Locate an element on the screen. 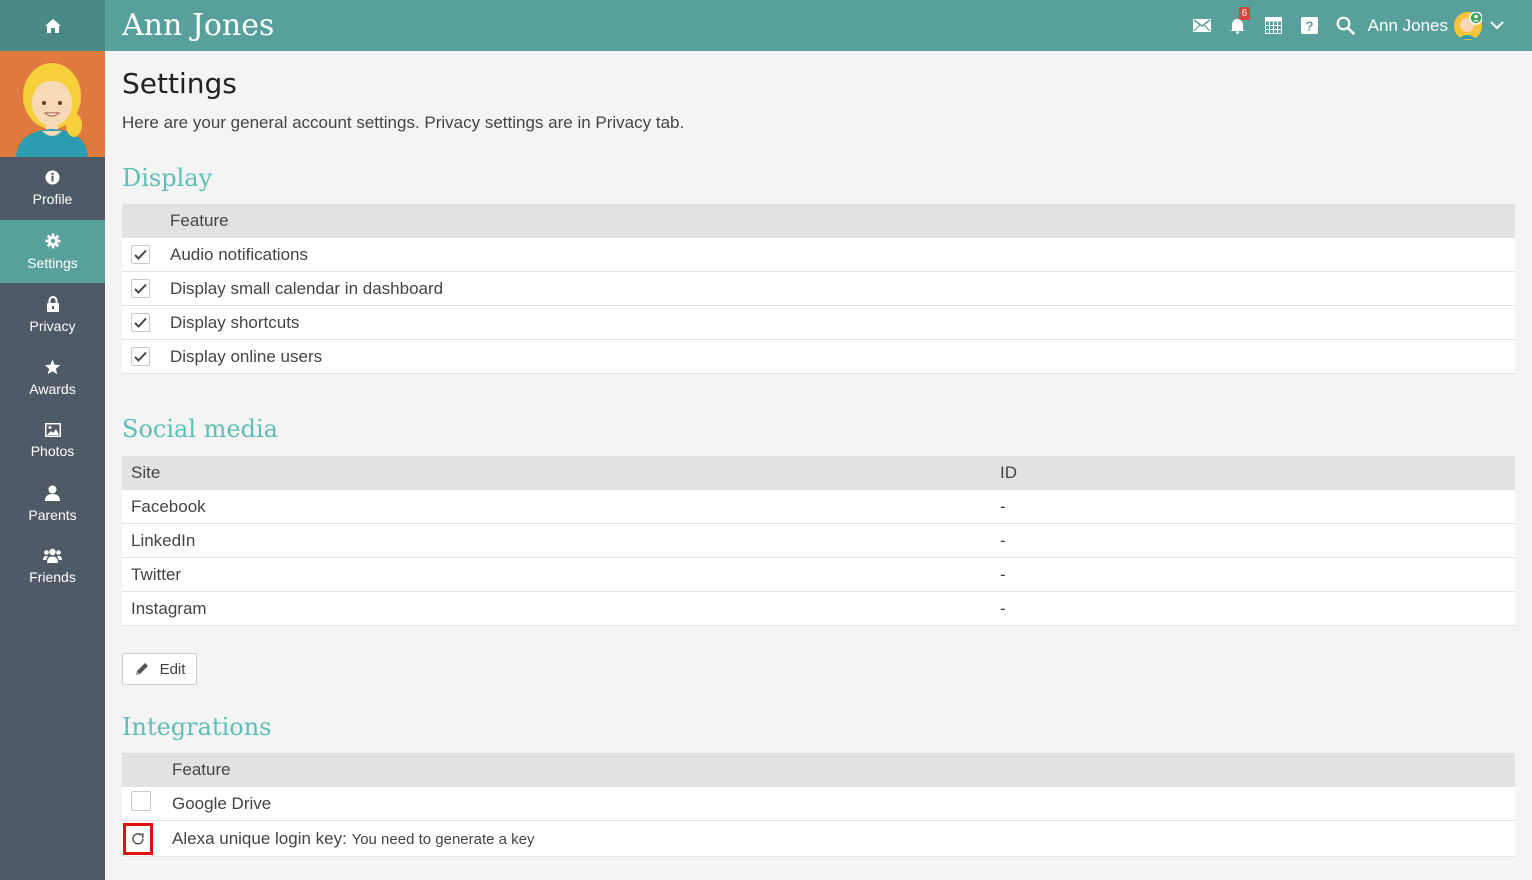 This screenshot has height=880, width=1532. table-row: Google Drive is located at coordinates (818, 804).